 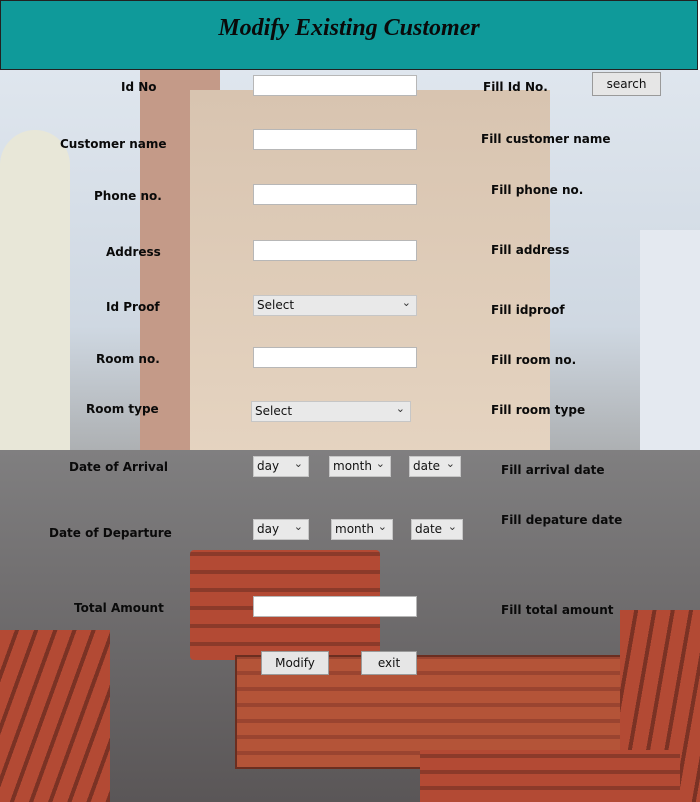 What do you see at coordinates (538, 410) in the screenshot?
I see `room-type-hint: Fill room type` at bounding box center [538, 410].